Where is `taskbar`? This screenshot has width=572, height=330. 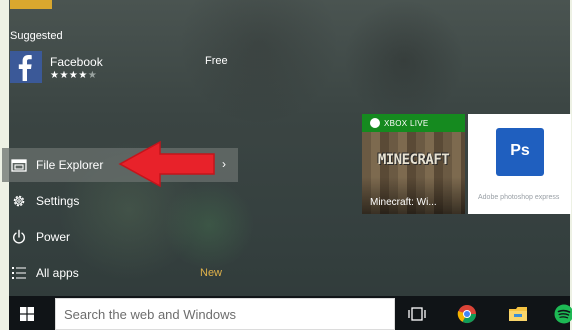
taskbar is located at coordinates (290, 313).